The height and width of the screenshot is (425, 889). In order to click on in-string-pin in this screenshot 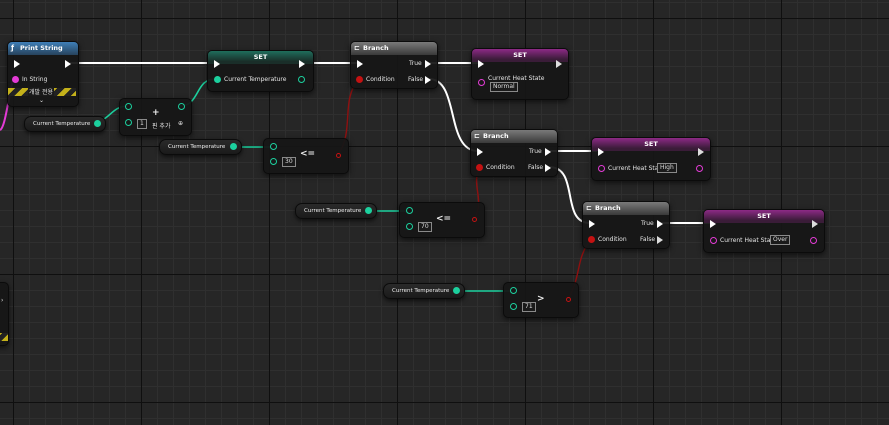, I will do `click(15, 79)`.